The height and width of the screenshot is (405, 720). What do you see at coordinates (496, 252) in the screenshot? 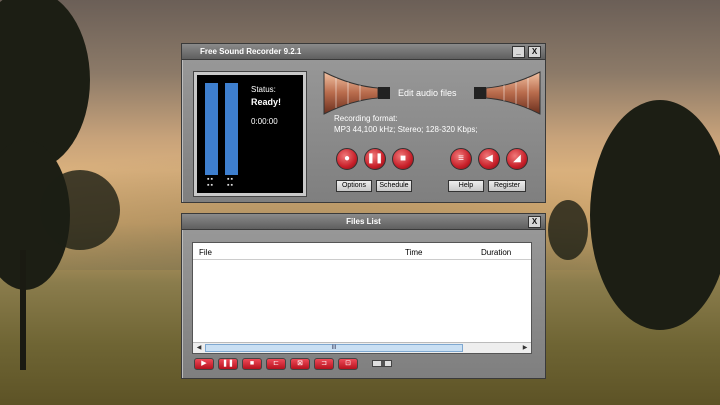
I see `column-header-duration: Duration` at bounding box center [496, 252].